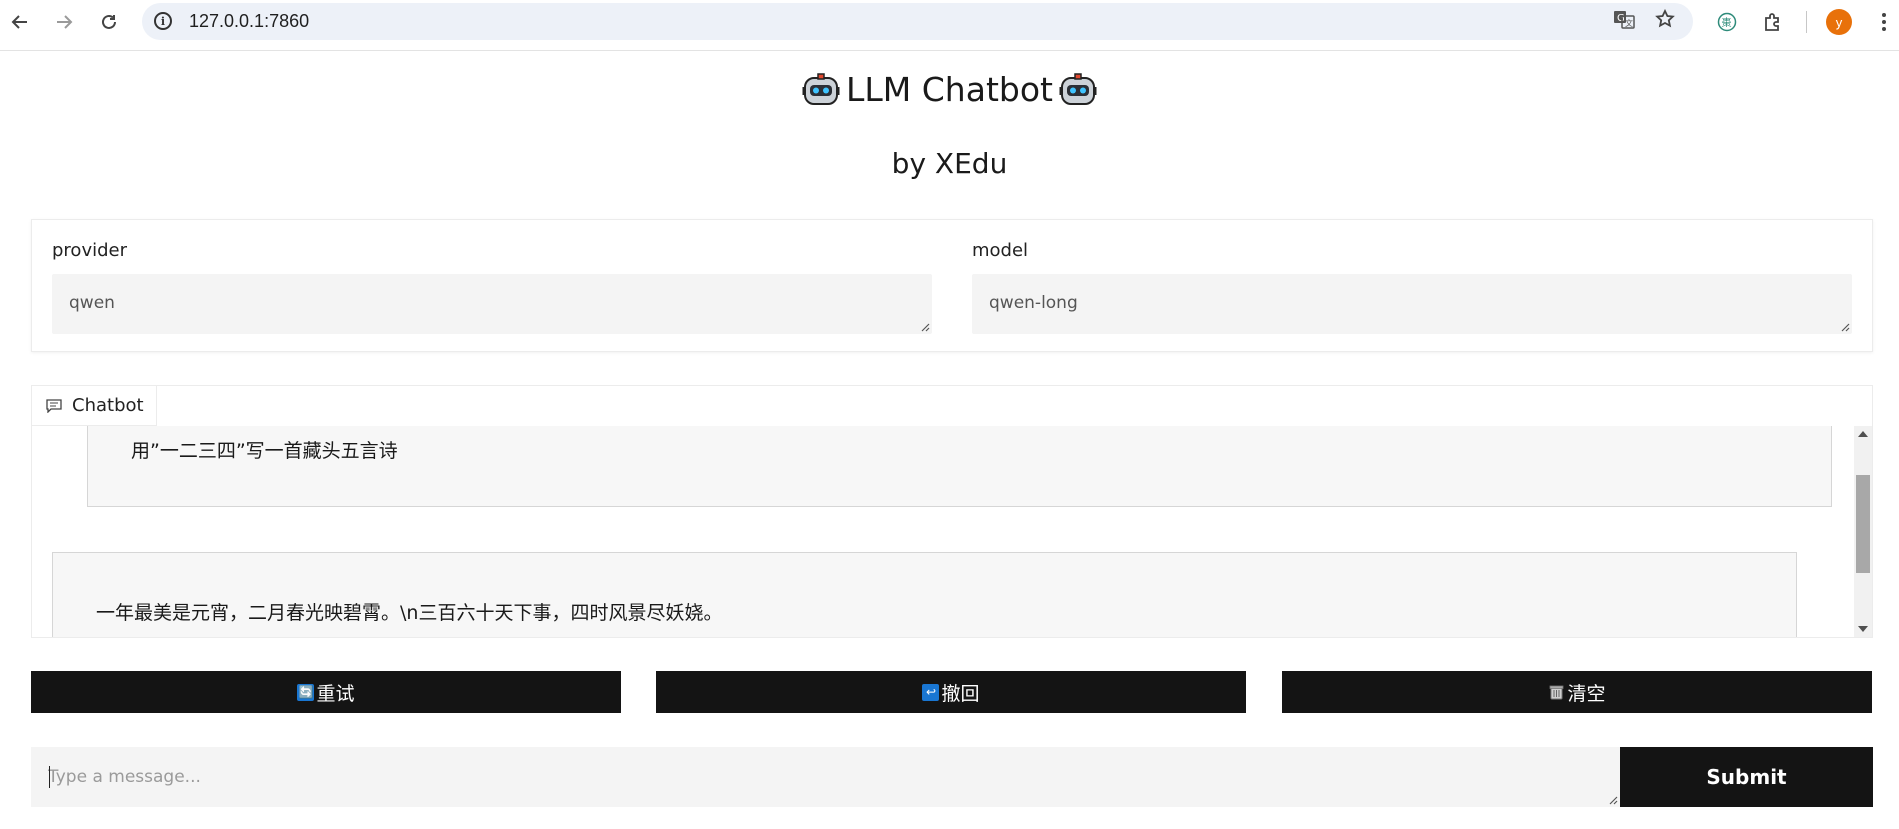  What do you see at coordinates (1806, 22) in the screenshot?
I see `toolbar-divider` at bounding box center [1806, 22].